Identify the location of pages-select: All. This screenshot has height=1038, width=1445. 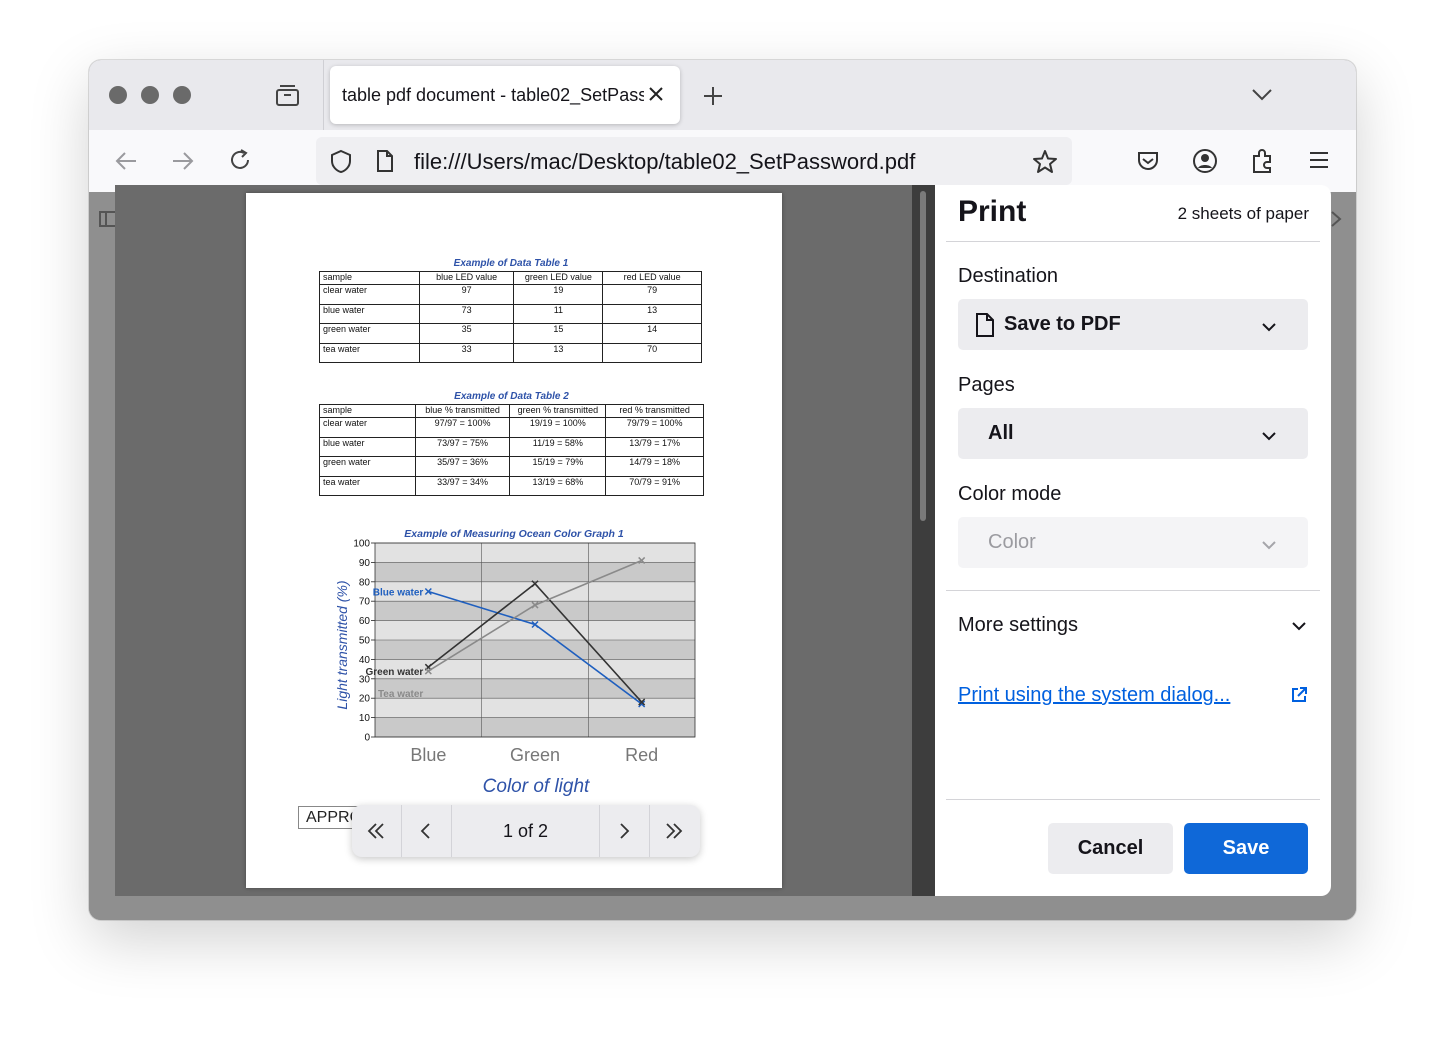
(1133, 433).